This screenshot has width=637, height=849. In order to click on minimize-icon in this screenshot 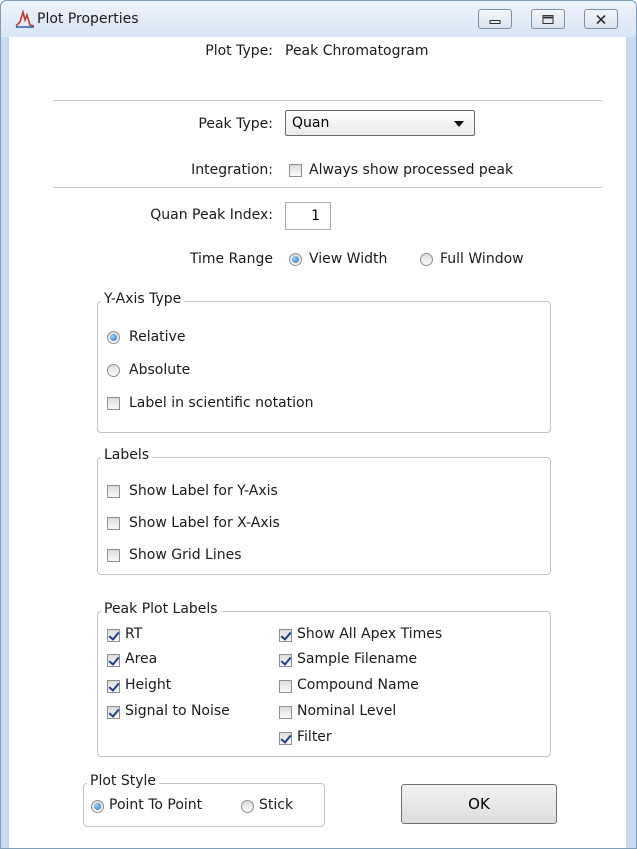, I will do `click(495, 19)`.